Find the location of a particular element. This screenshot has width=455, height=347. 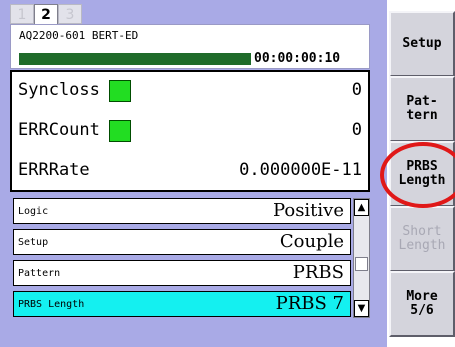

elapsed-time: 00:00:00:10 is located at coordinates (297, 58).